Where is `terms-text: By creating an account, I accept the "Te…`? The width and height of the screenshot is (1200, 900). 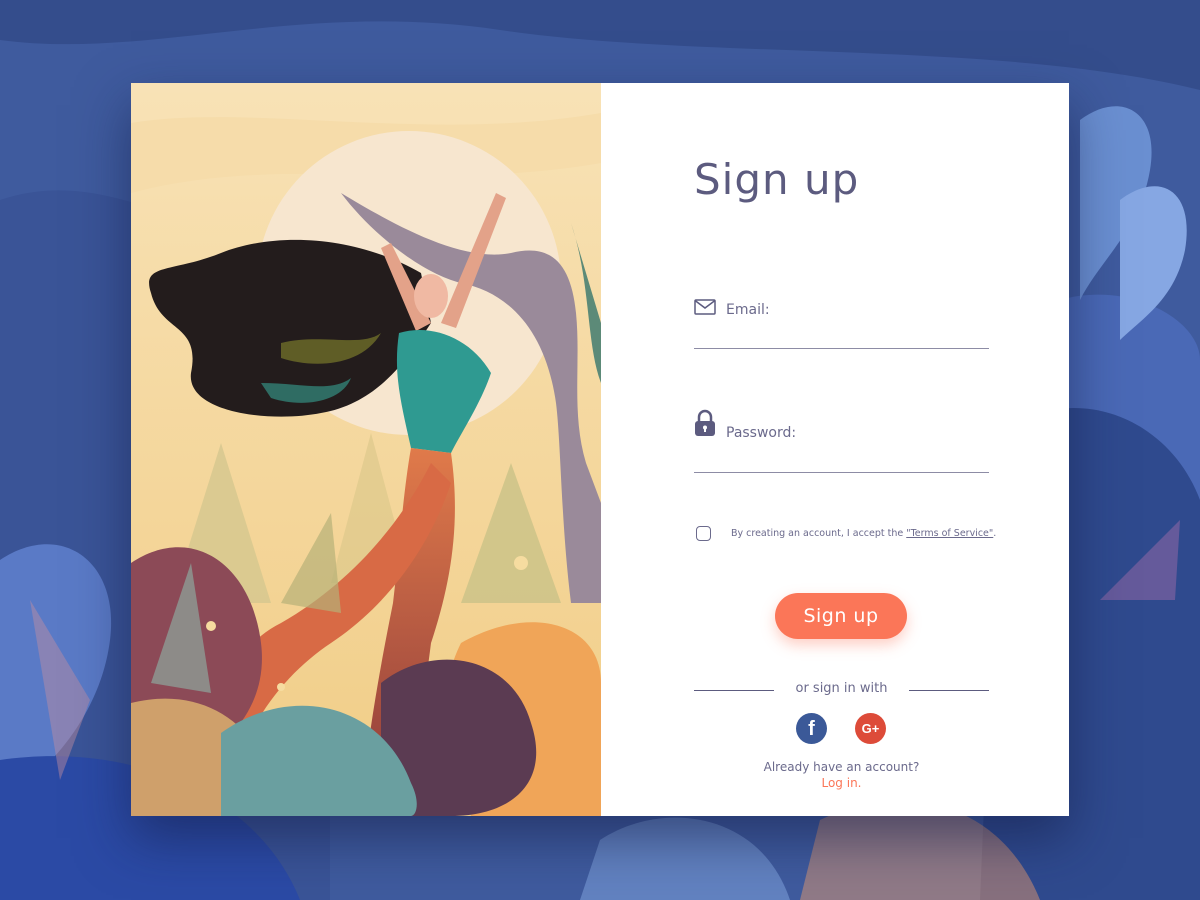
terms-text: By creating an account, I accept the "Te… is located at coordinates (863, 533).